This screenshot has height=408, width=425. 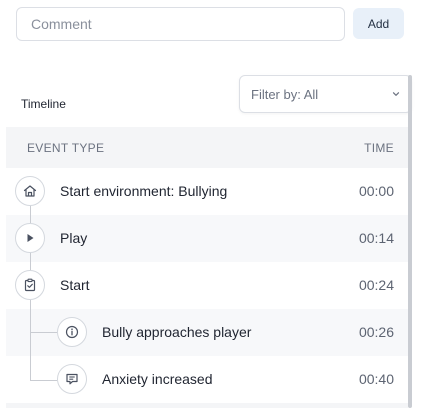 I want to click on clipboard-check-icon, so click(x=30, y=285).